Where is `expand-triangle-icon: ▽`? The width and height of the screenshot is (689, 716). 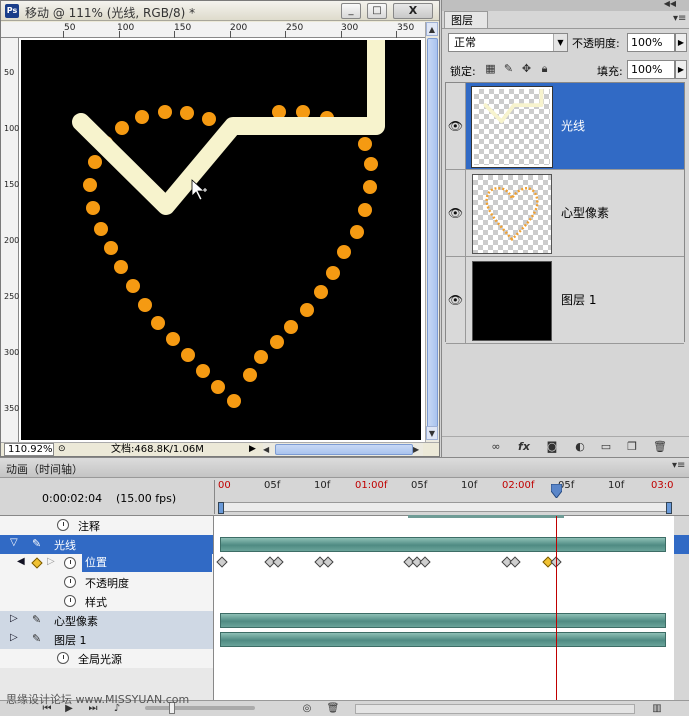 expand-triangle-icon: ▽ is located at coordinates (14, 542).